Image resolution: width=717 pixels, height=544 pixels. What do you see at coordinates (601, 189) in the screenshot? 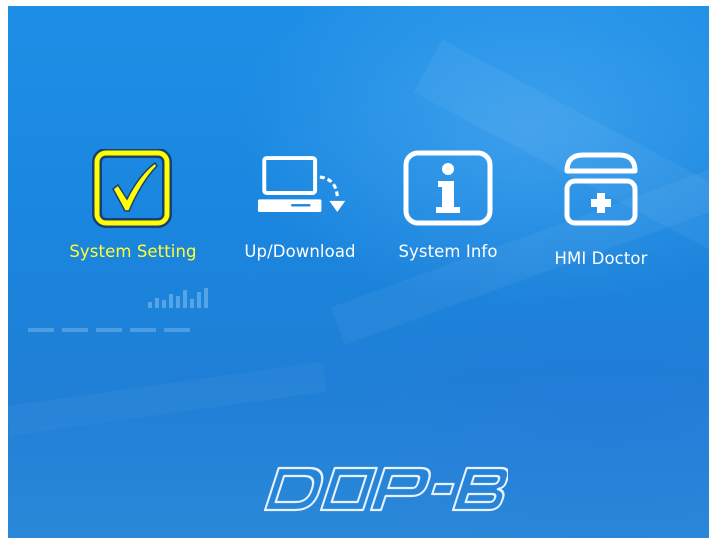
I see `medical-kit-icon` at bounding box center [601, 189].